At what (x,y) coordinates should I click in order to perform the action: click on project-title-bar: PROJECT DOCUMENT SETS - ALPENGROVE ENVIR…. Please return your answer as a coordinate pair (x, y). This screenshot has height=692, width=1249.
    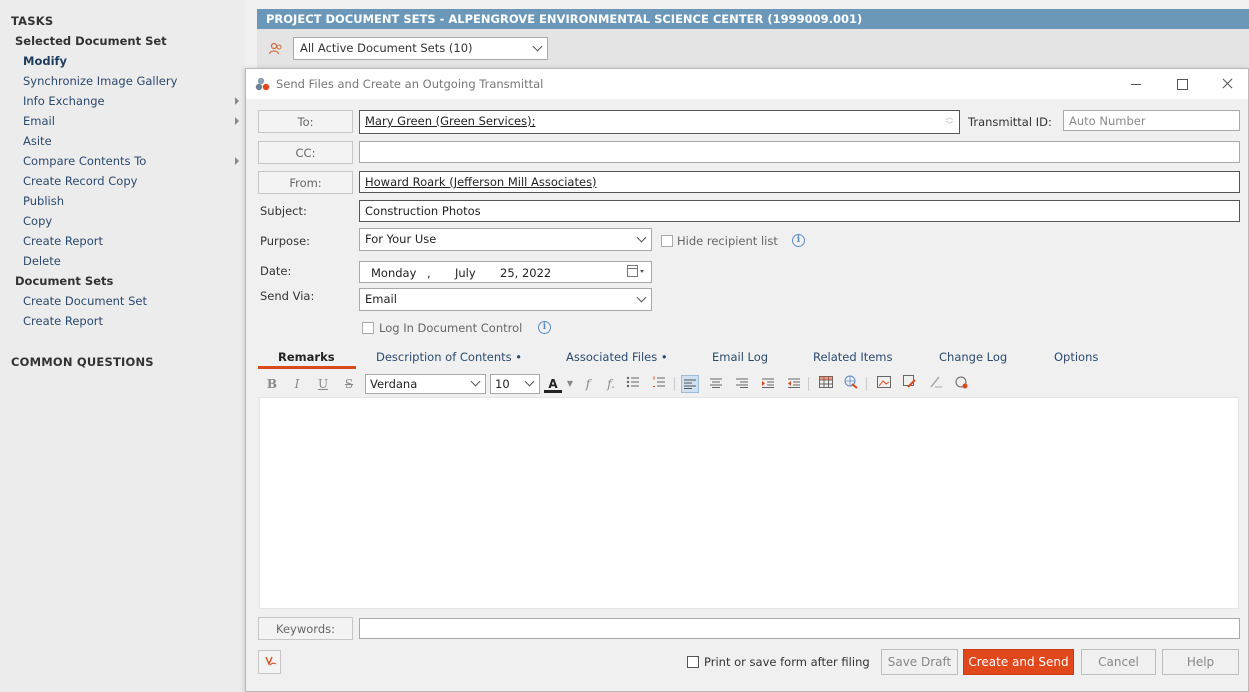
    Looking at the image, I should click on (753, 19).